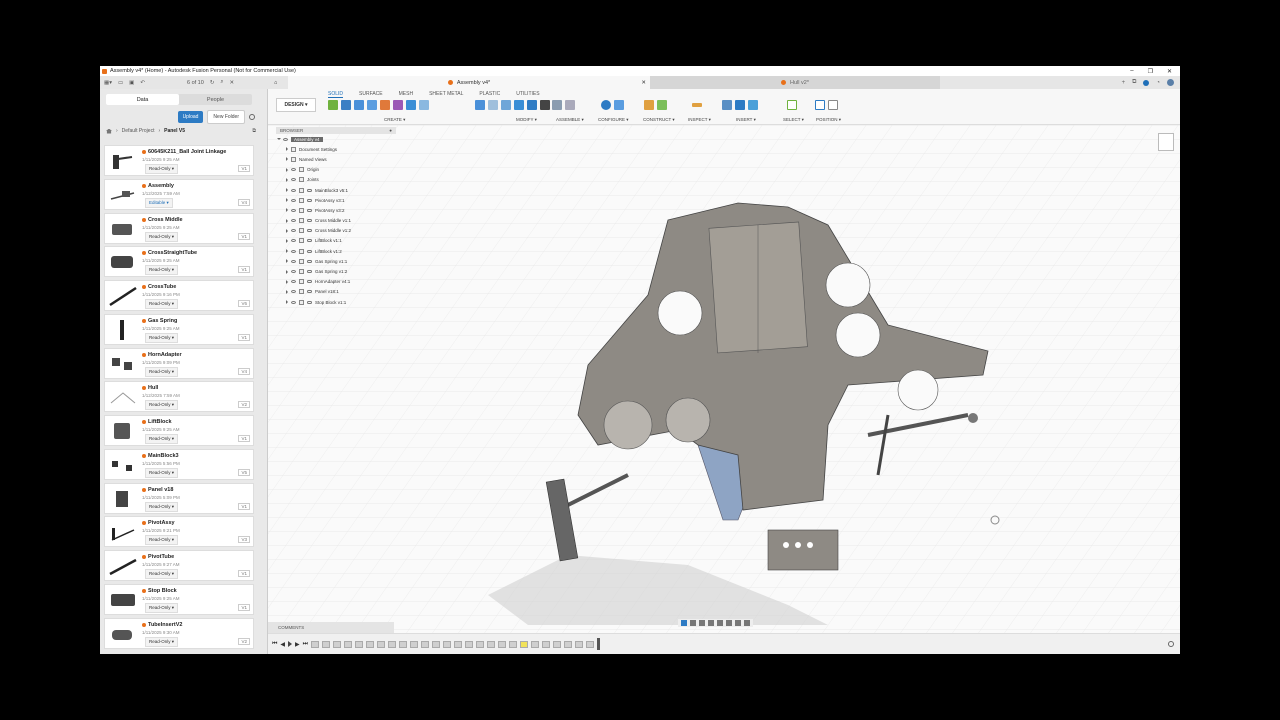 This screenshot has width=1280, height=720. I want to click on go-to-end-icon: ⏭, so click(305, 644).